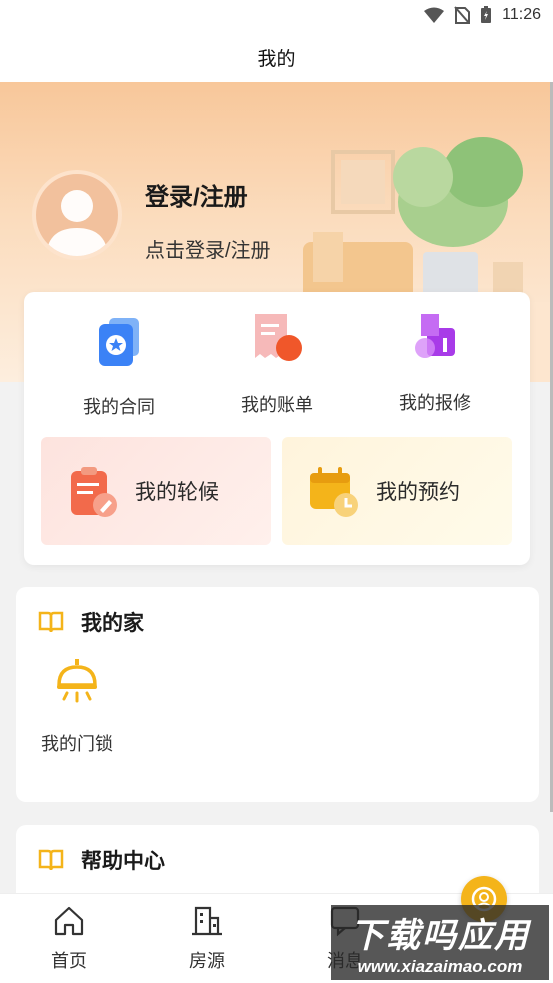 Image resolution: width=553 pixels, height=983 pixels. I want to click on my-lock-label: 我的门锁, so click(77, 744).